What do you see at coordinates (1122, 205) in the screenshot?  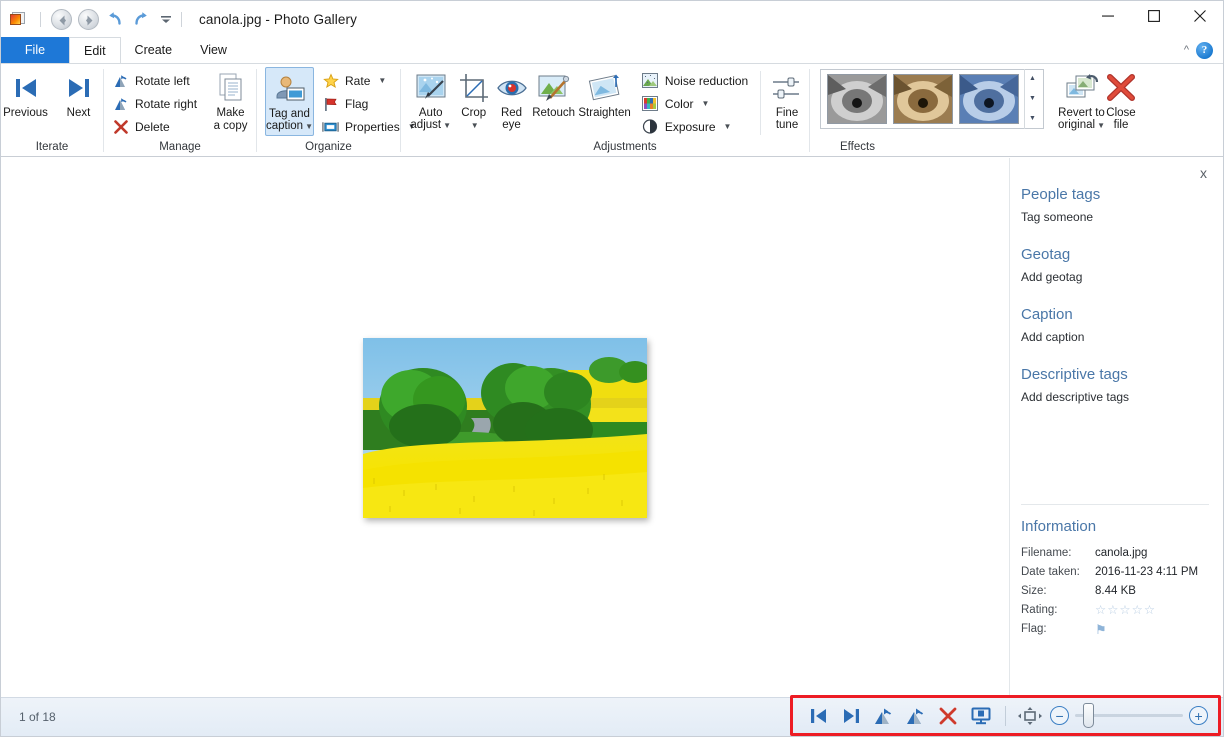 I see `sidebar-section-people-tags: People tags Tag someone` at bounding box center [1122, 205].